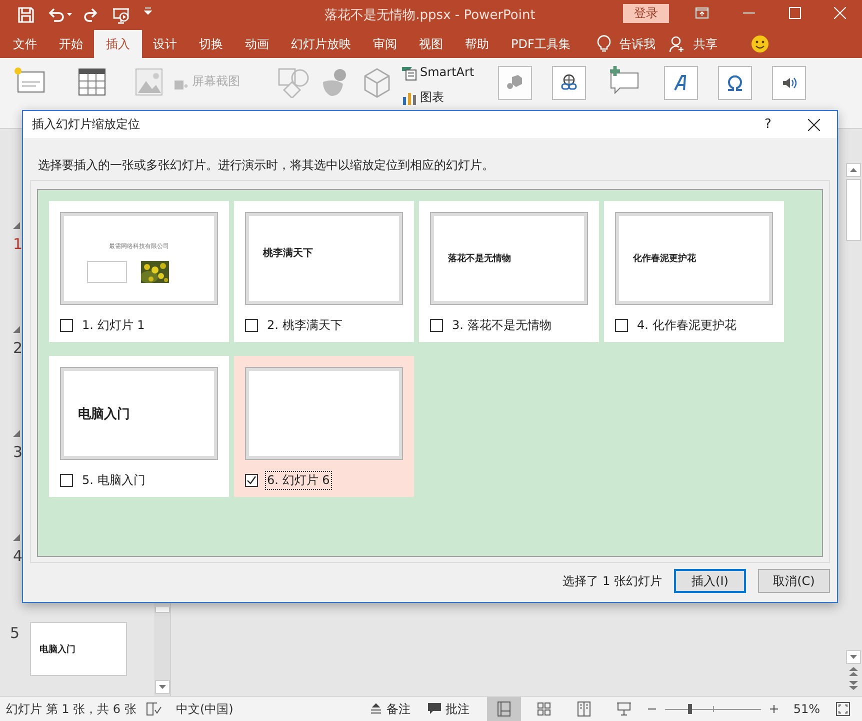 This screenshot has width=862, height=721. What do you see at coordinates (205, 709) in the screenshot?
I see `language-label: 中文(中国)` at bounding box center [205, 709].